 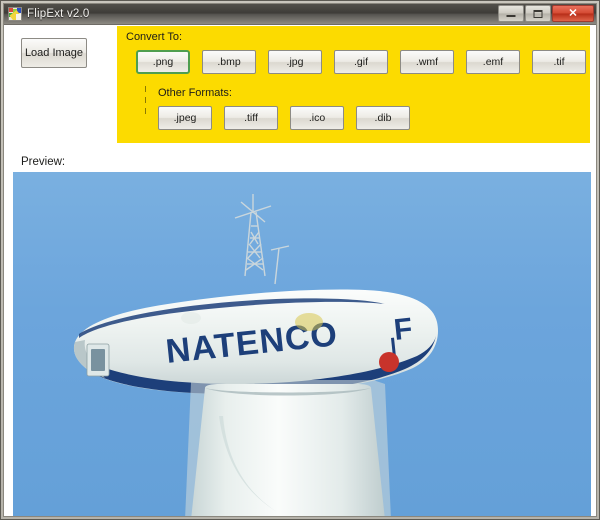 I want to click on format-button-emf: .emf, so click(x=493, y=62).